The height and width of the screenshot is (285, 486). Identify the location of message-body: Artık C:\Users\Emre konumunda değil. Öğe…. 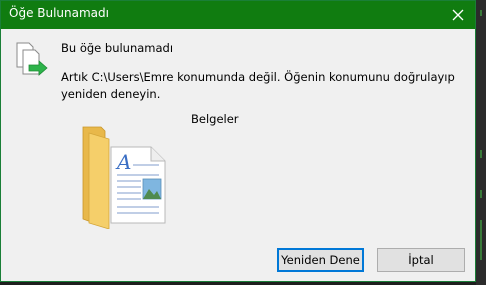
(258, 85).